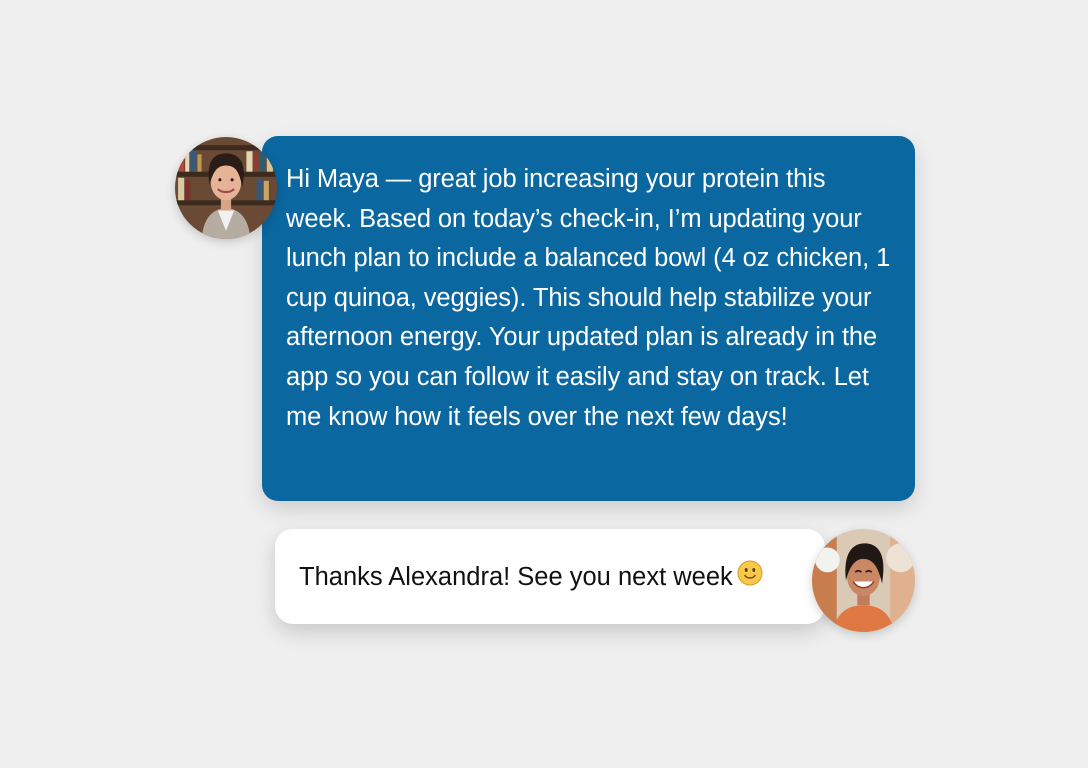  Describe the element at coordinates (750, 573) in the screenshot. I see `slightly-smiling-face-icon` at that location.